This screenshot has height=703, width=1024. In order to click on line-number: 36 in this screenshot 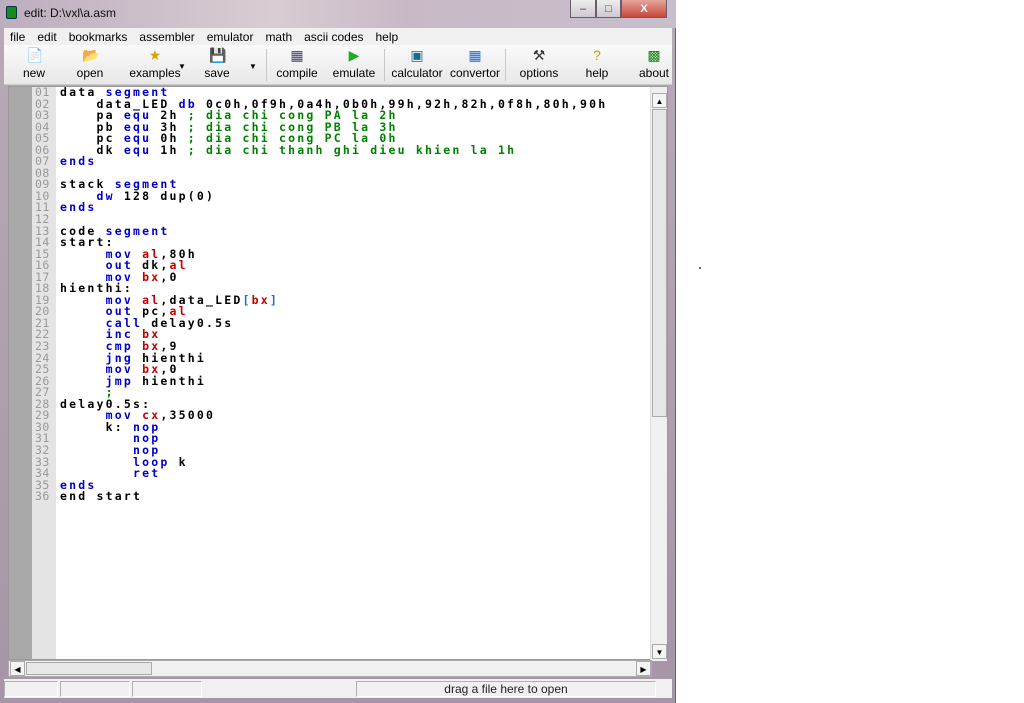, I will do `click(42, 496)`.